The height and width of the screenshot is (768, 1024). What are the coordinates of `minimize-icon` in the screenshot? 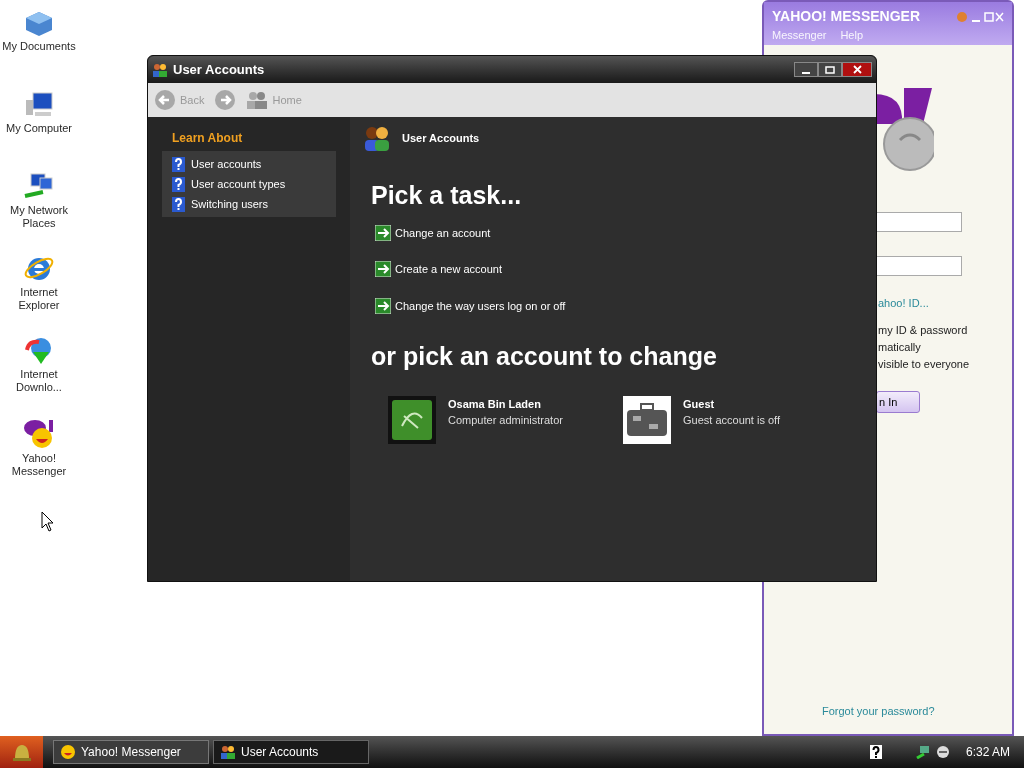 It's located at (806, 72).